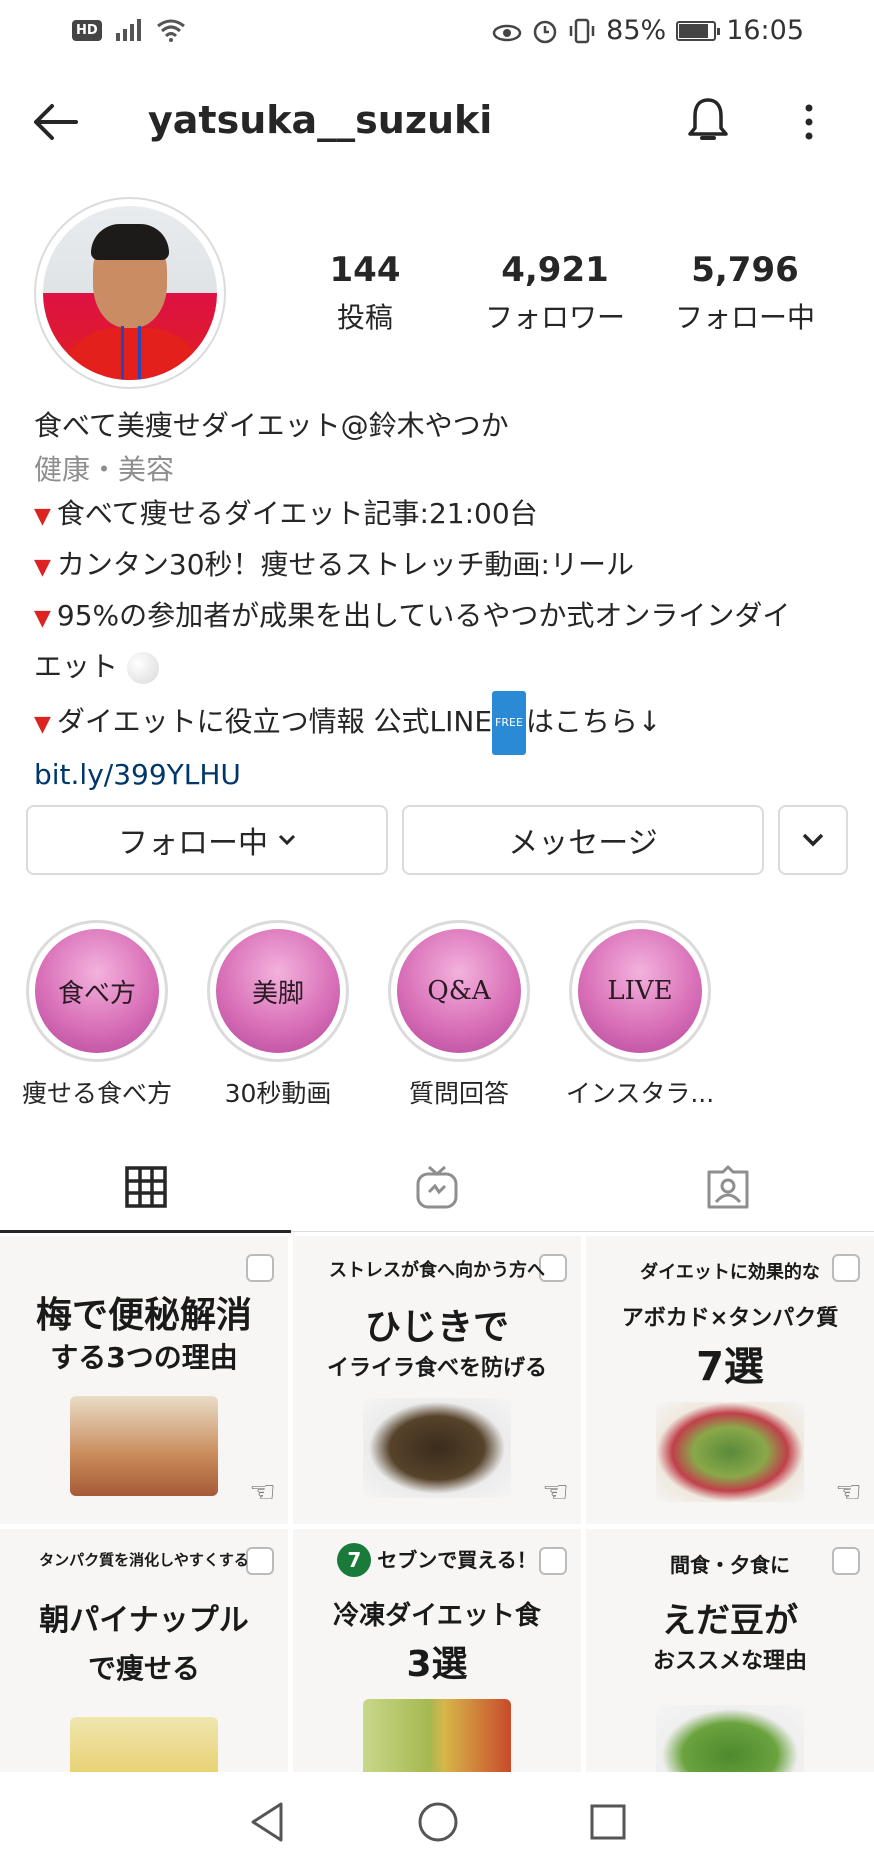 The width and height of the screenshot is (874, 1871). Describe the element at coordinates (640, 991) in the screenshot. I see `highlight-cover: LIVE` at that location.